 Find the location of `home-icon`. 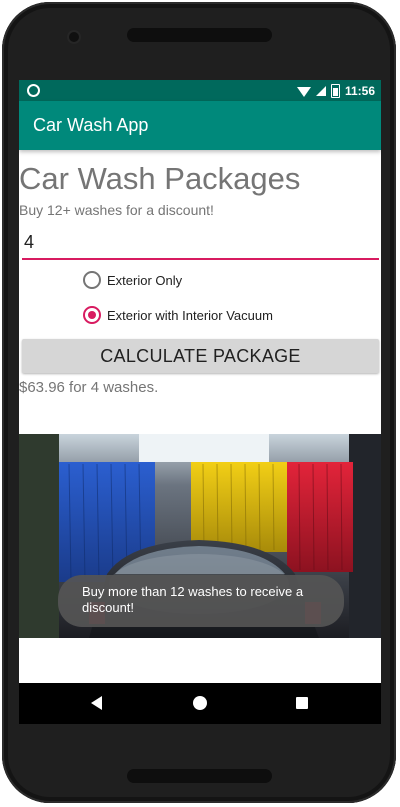

home-icon is located at coordinates (200, 703).